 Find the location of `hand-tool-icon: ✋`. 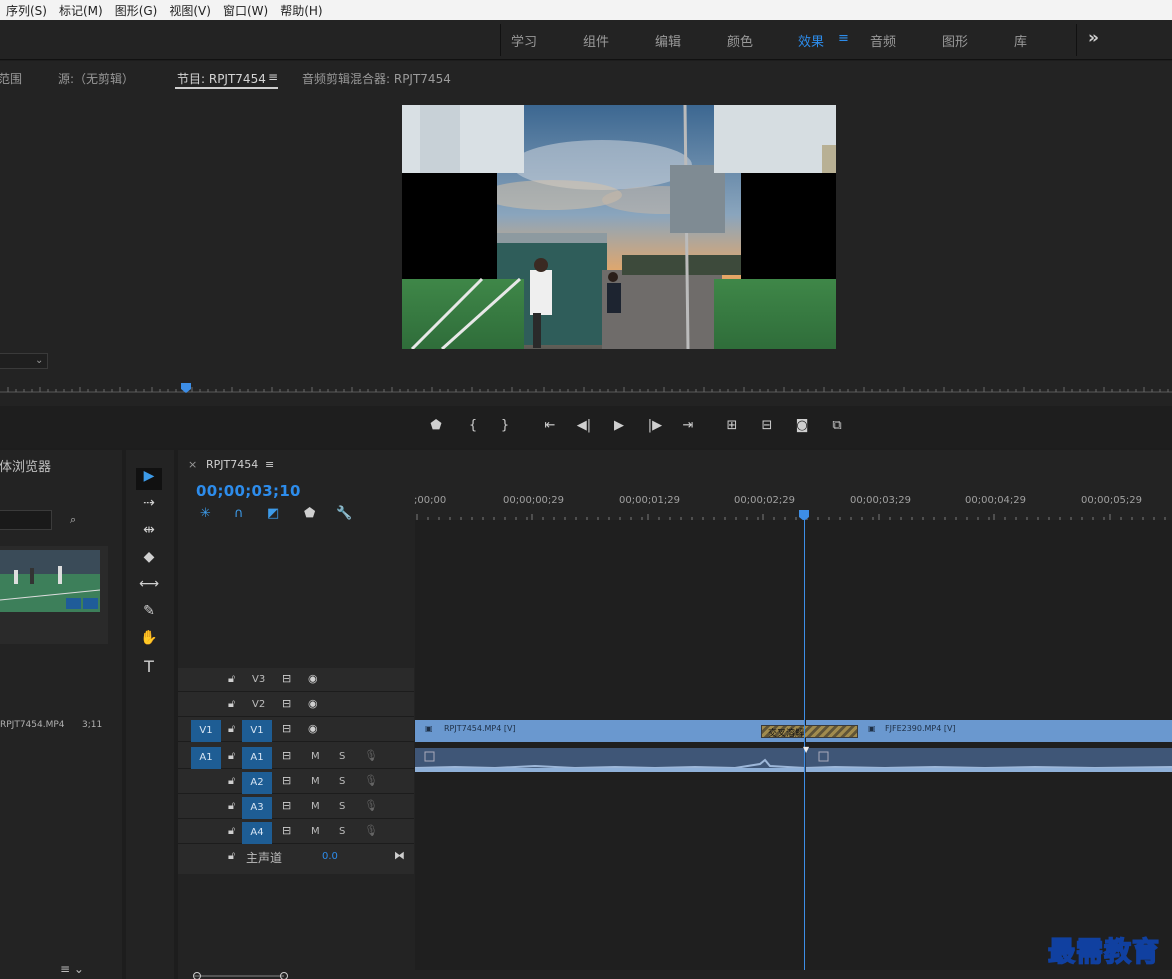

hand-tool-icon: ✋ is located at coordinates (149, 641).